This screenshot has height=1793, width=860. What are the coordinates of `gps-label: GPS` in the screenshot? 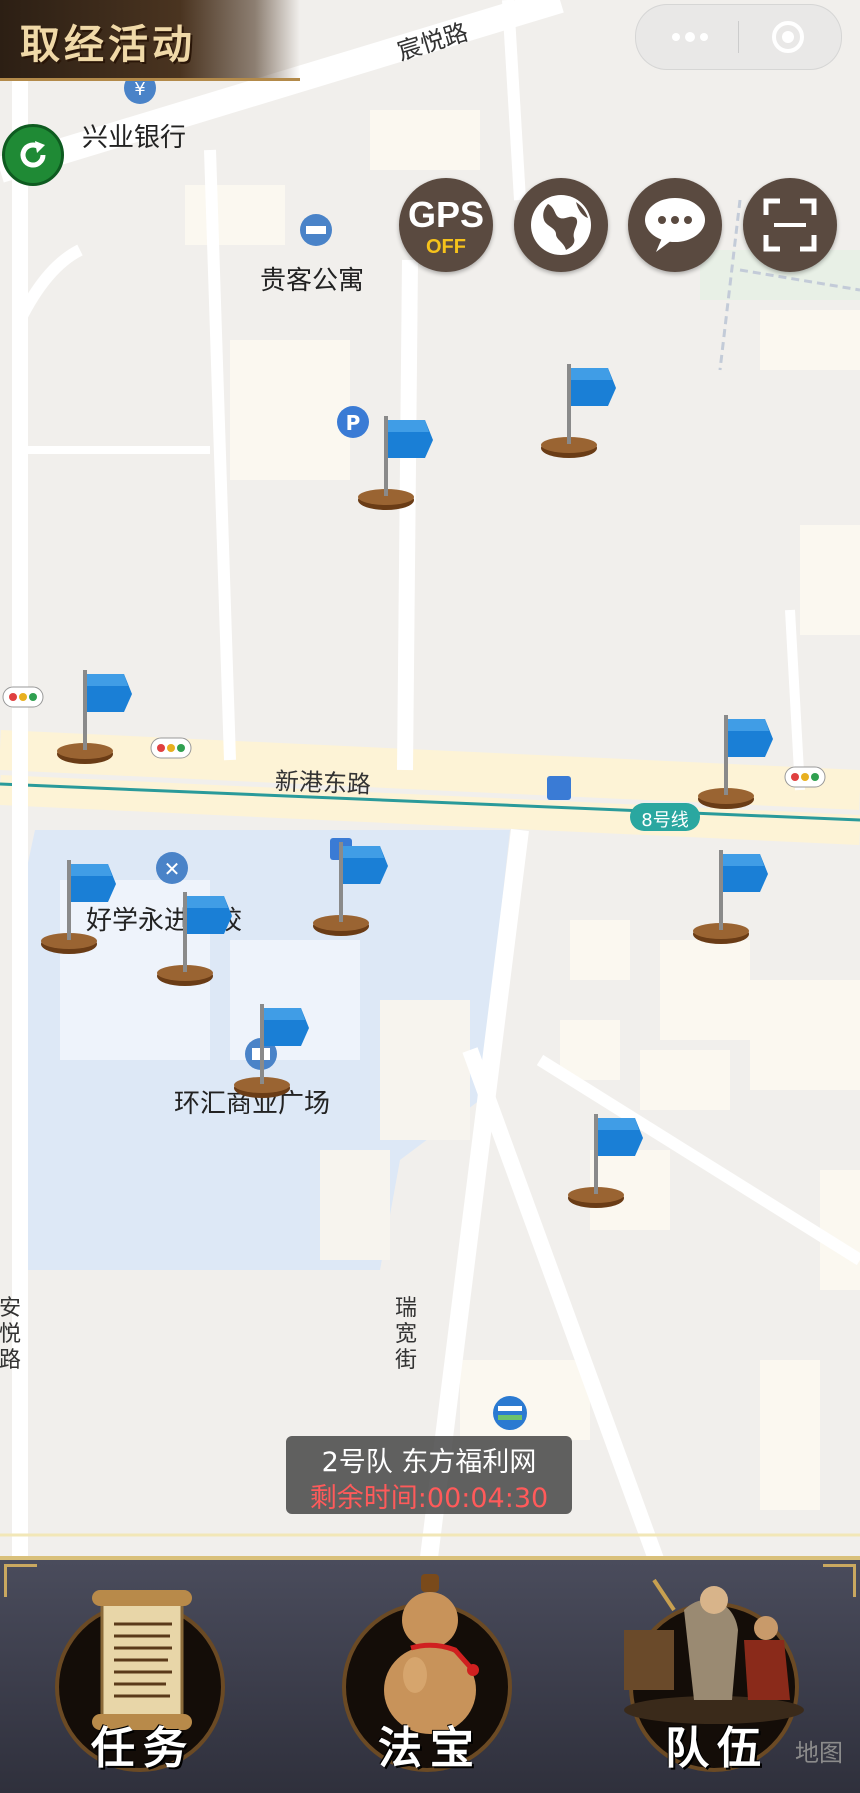 It's located at (446, 214).